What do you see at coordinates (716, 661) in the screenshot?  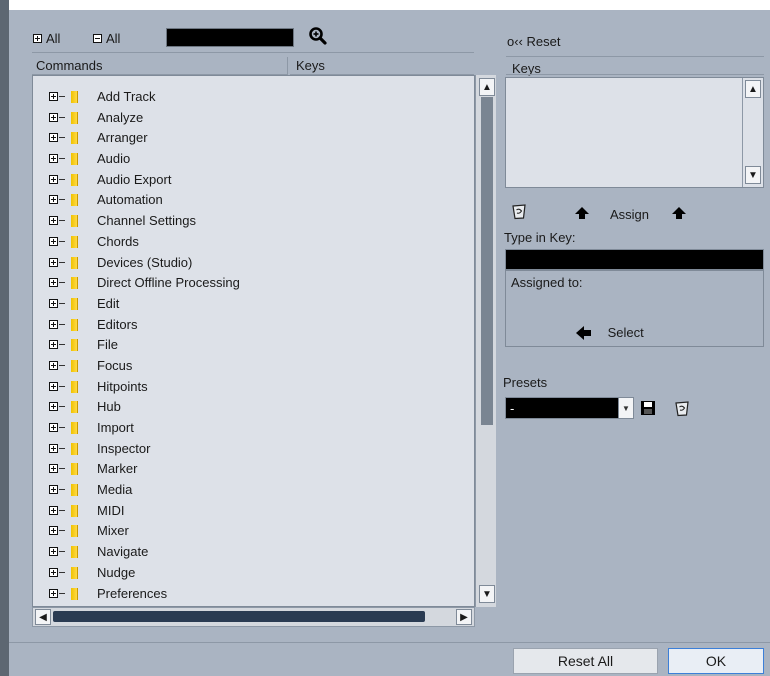 I see `ok-button: OK` at bounding box center [716, 661].